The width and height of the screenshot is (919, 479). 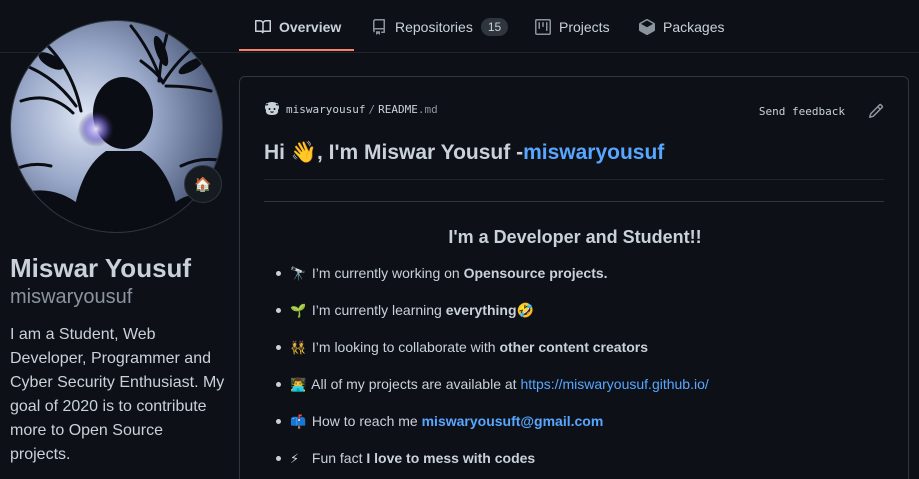 What do you see at coordinates (574, 201) in the screenshot?
I see `horizontal-rule` at bounding box center [574, 201].